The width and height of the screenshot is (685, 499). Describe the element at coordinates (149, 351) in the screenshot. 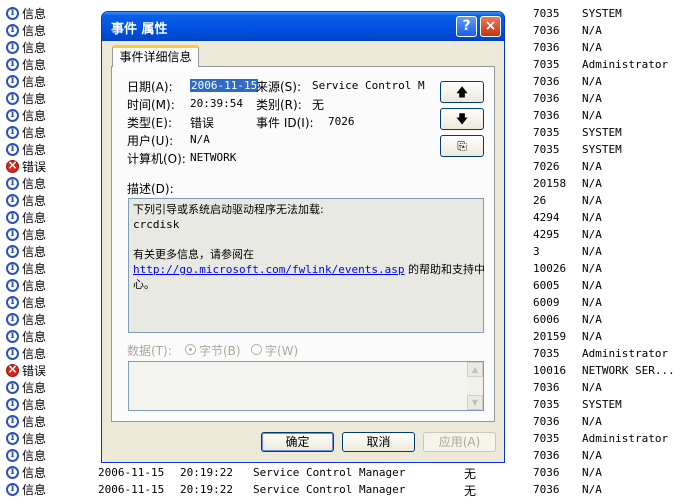

I see `data-label: 数据(T):` at that location.